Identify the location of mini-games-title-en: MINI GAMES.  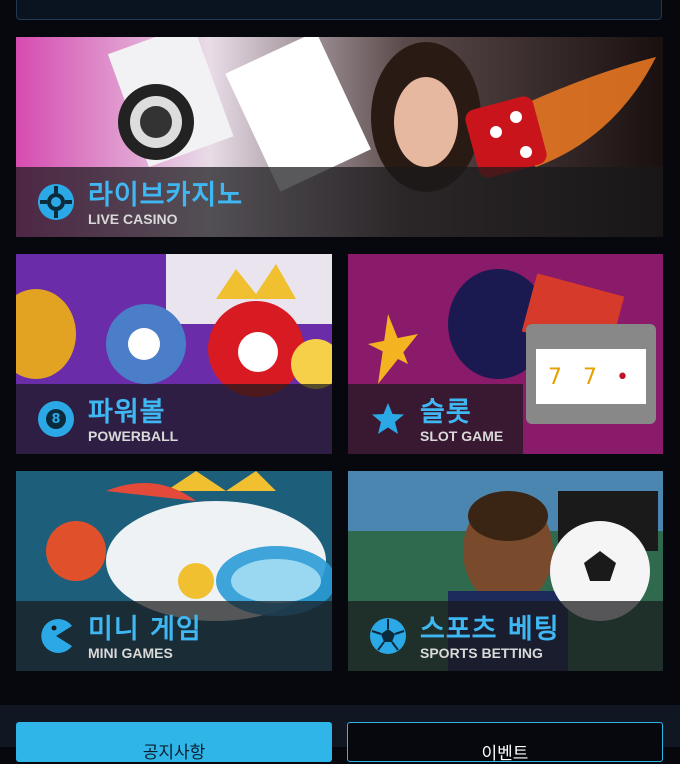
(130, 653).